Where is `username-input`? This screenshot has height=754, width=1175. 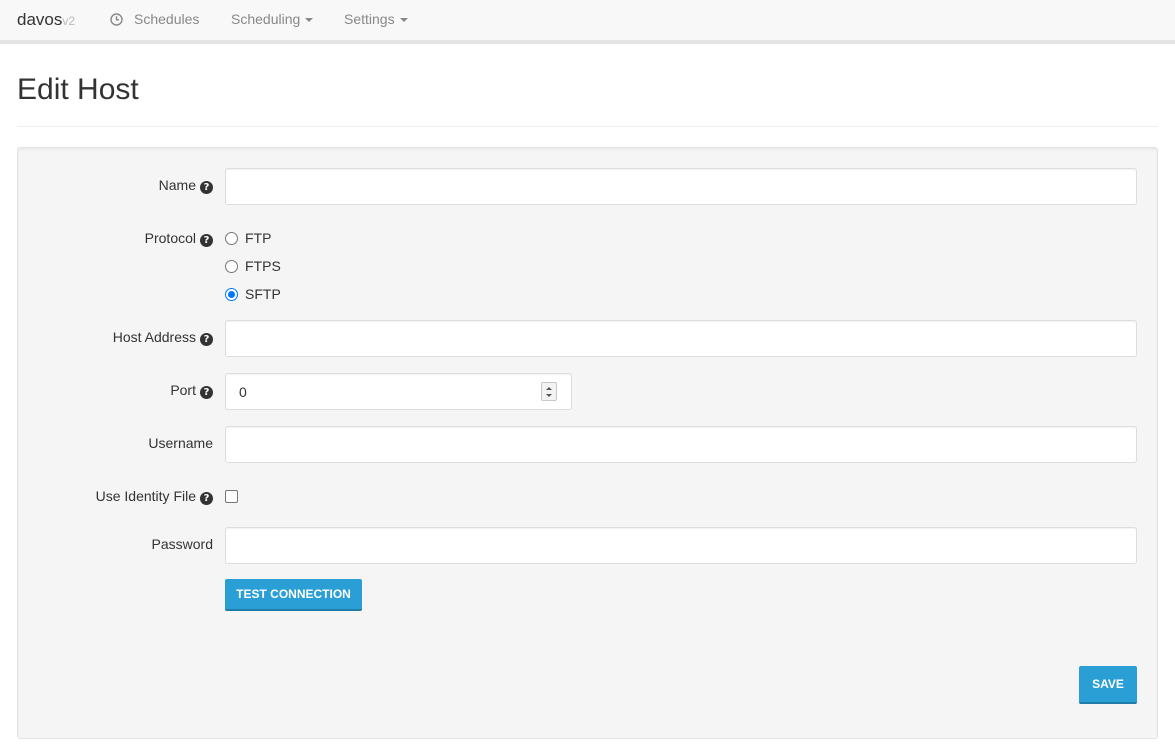
username-input is located at coordinates (681, 444).